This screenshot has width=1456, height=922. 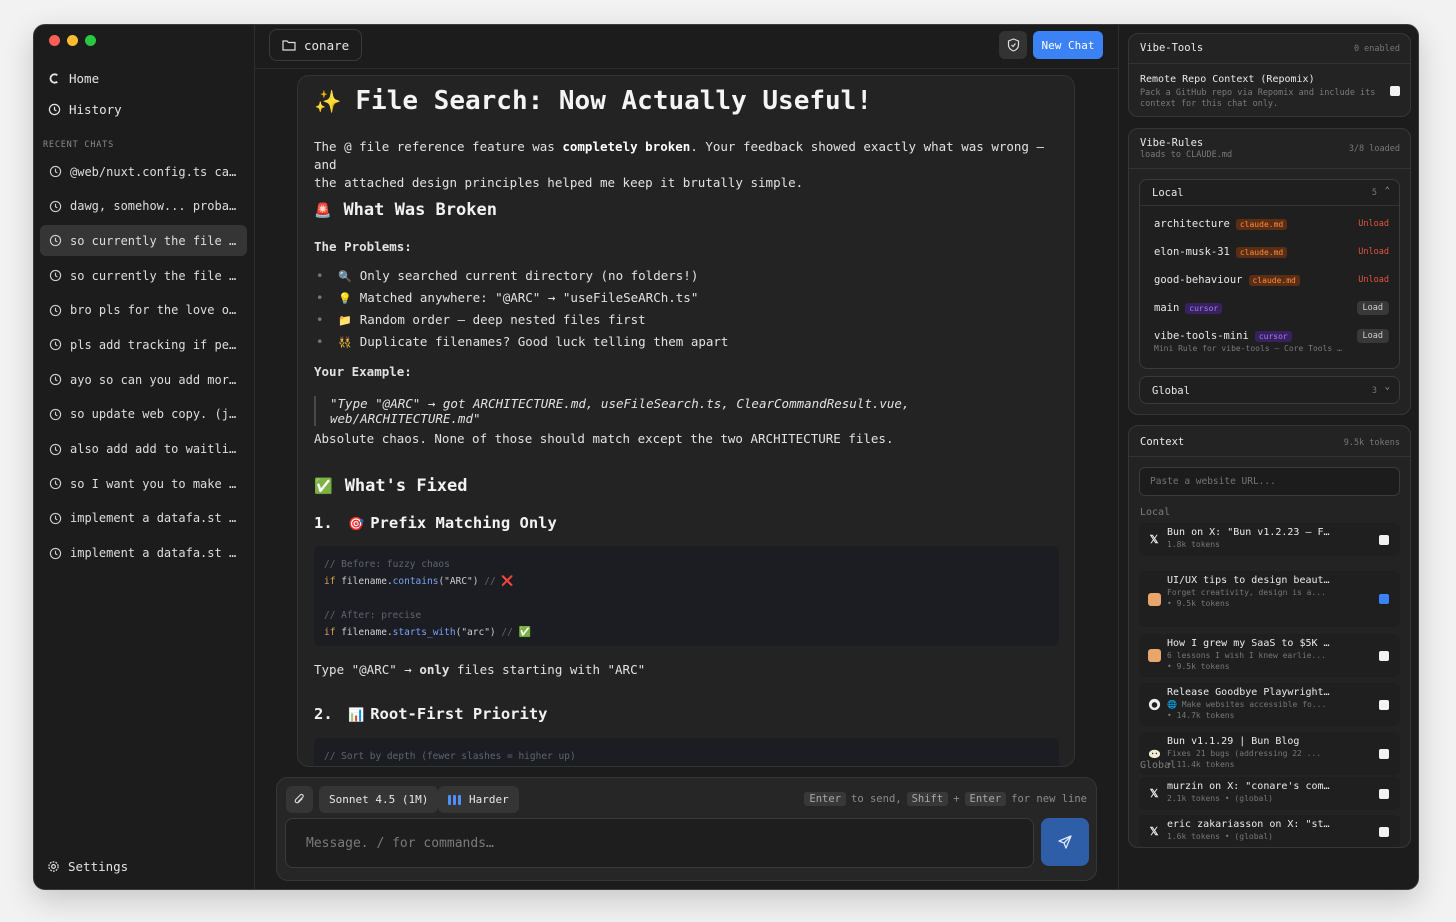 I want to click on code-line-after: if filename.starts_with("arc") // ✅, so click(x=686, y=632).